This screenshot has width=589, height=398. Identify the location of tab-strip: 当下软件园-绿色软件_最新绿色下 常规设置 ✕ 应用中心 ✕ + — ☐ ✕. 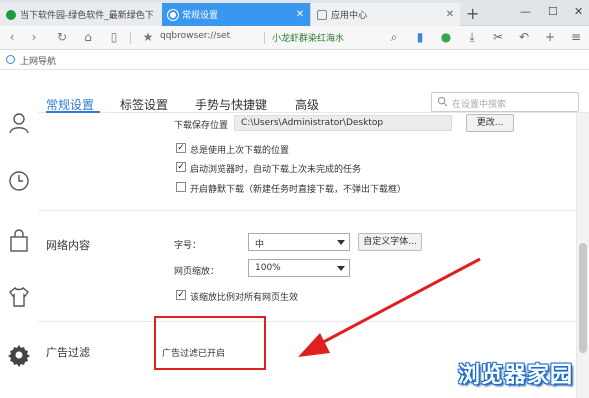
(294, 13).